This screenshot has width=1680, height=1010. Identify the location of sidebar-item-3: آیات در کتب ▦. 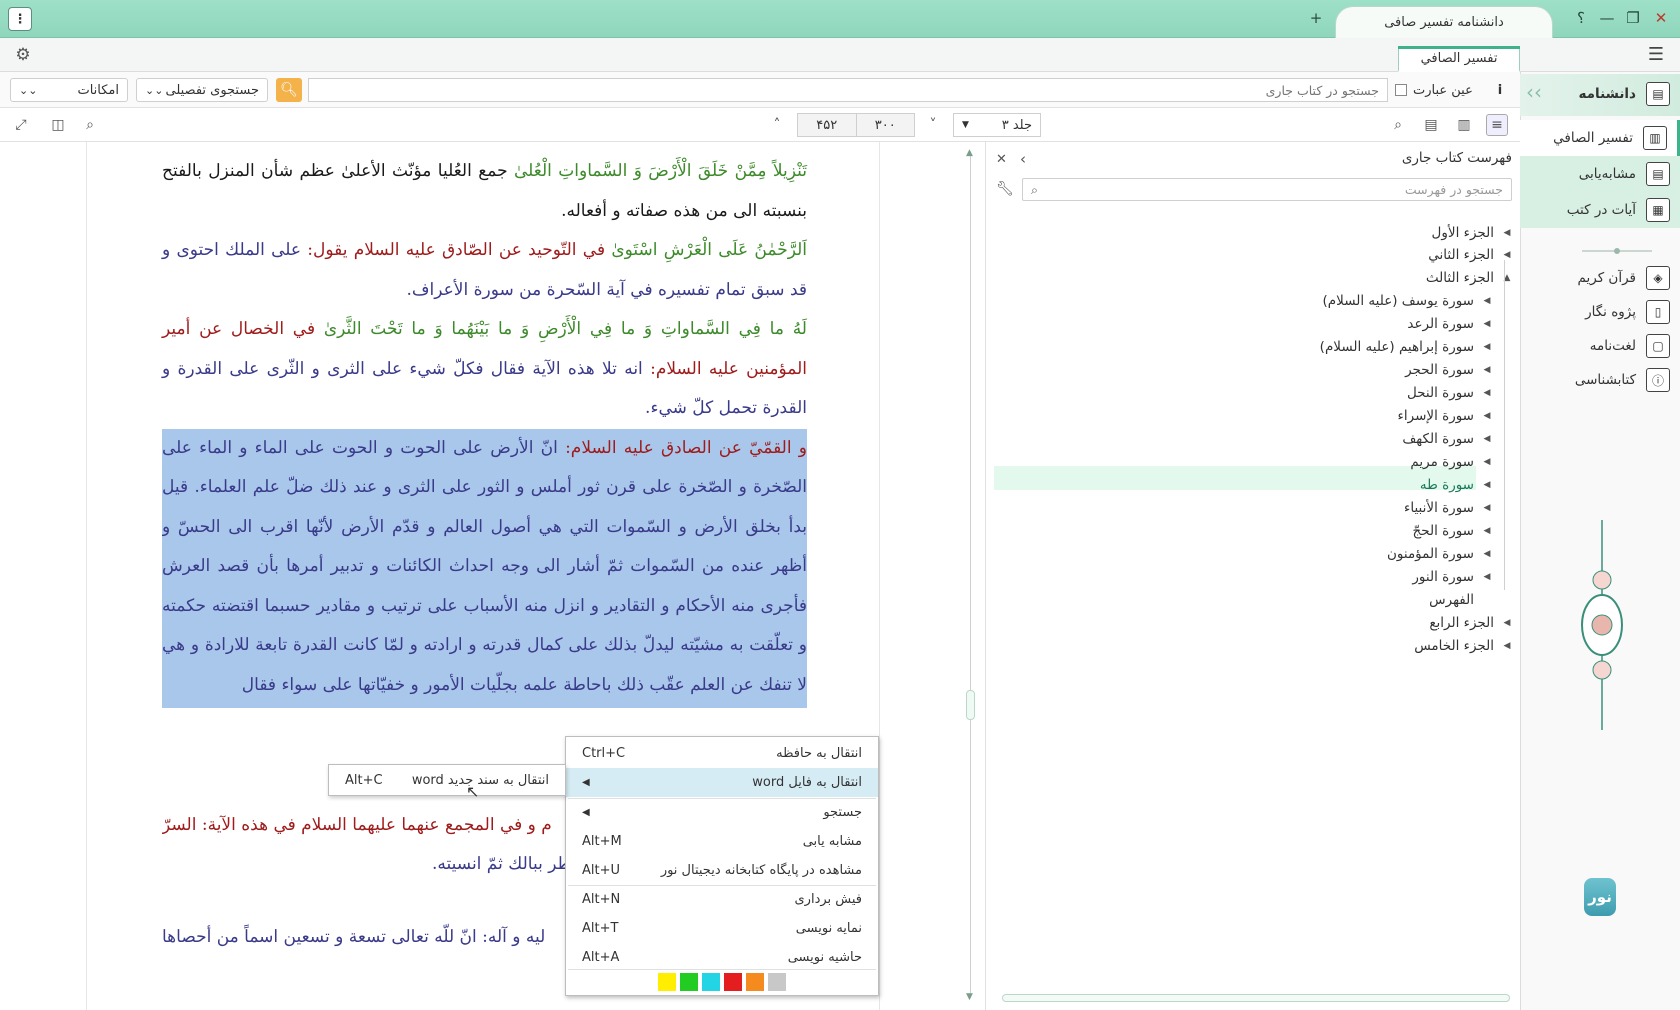
(1600, 210).